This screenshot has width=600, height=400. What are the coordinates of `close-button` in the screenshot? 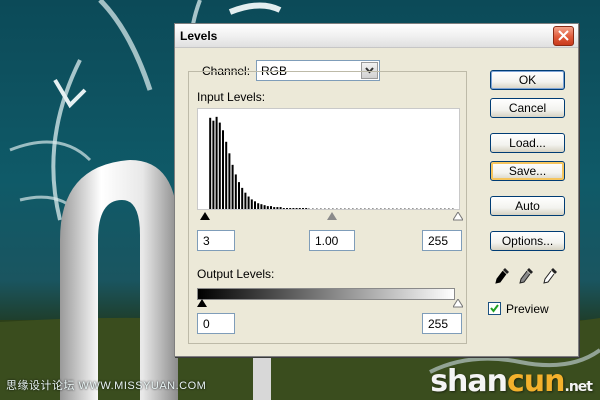 It's located at (563, 36).